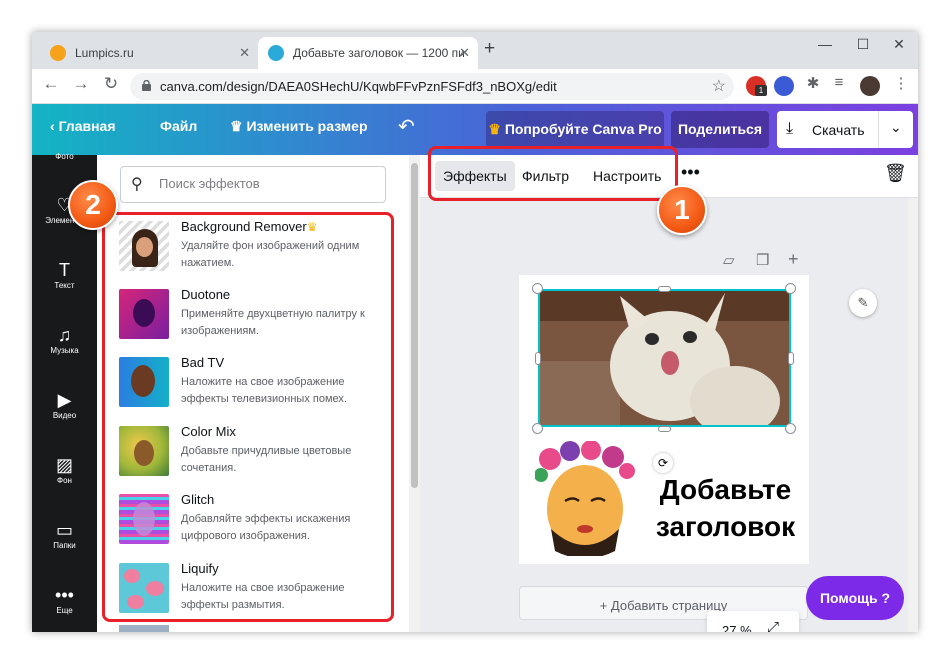 This screenshot has width=950, height=664. I want to click on home-label: Главная, so click(87, 126).